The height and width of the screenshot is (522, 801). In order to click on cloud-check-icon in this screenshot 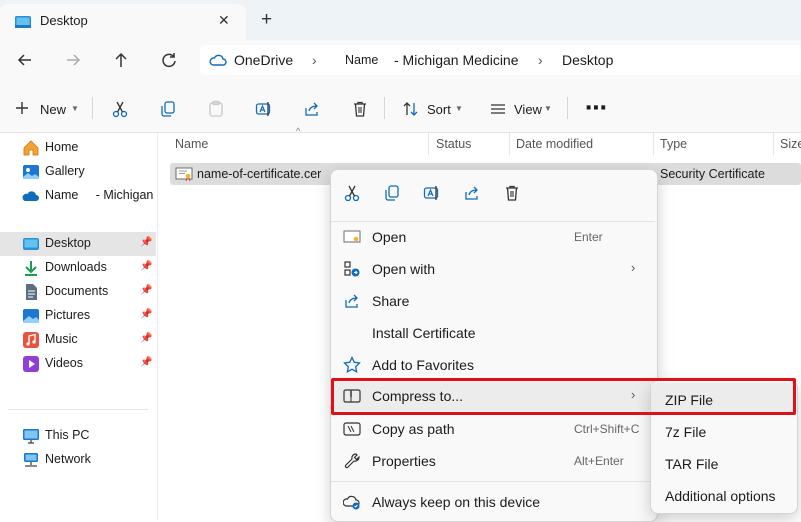, I will do `click(352, 502)`.